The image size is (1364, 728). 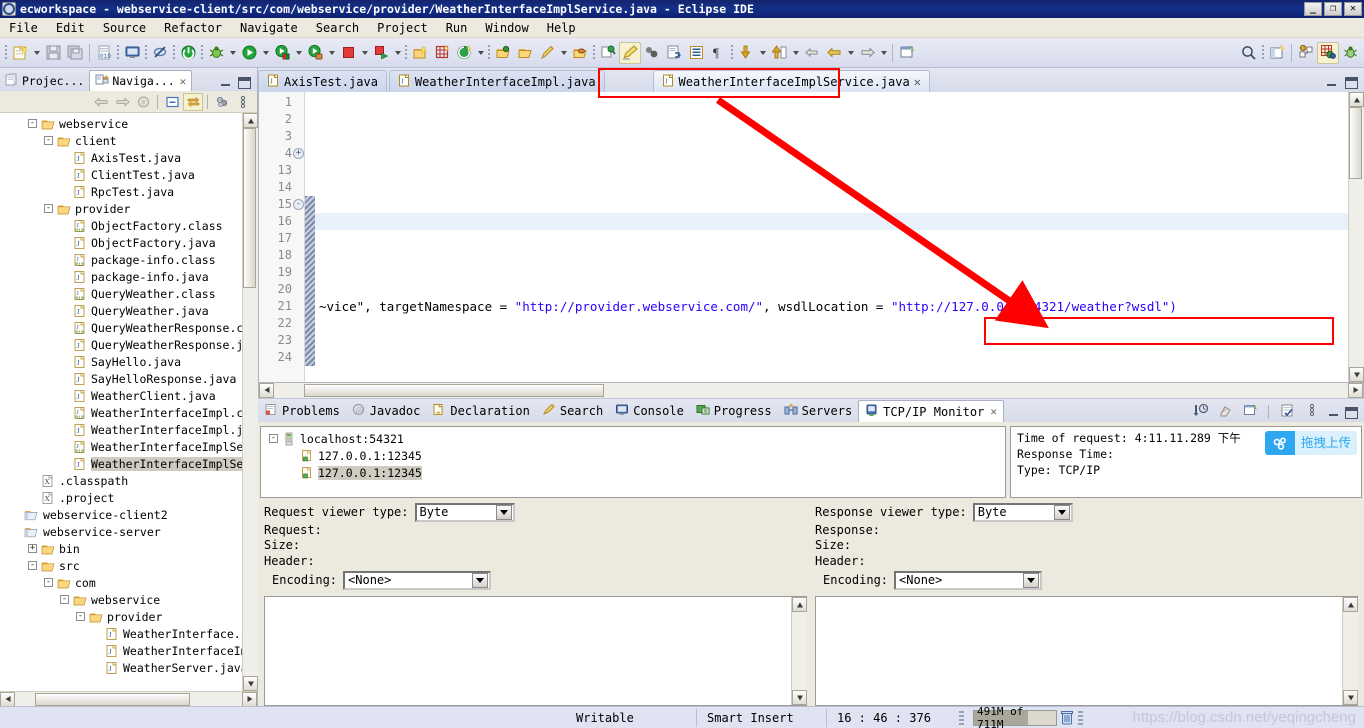 What do you see at coordinates (1086, 651) in the screenshot?
I see `response-content-box` at bounding box center [1086, 651].